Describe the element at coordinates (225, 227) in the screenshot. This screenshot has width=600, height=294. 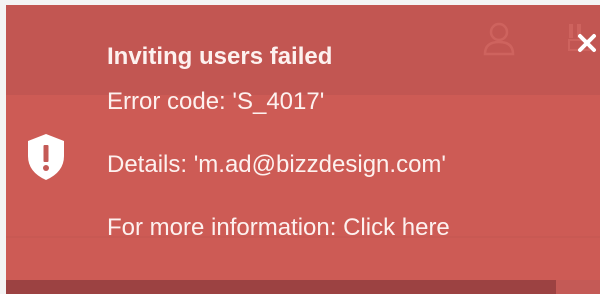
I see `more-info-label: For more information:` at that location.